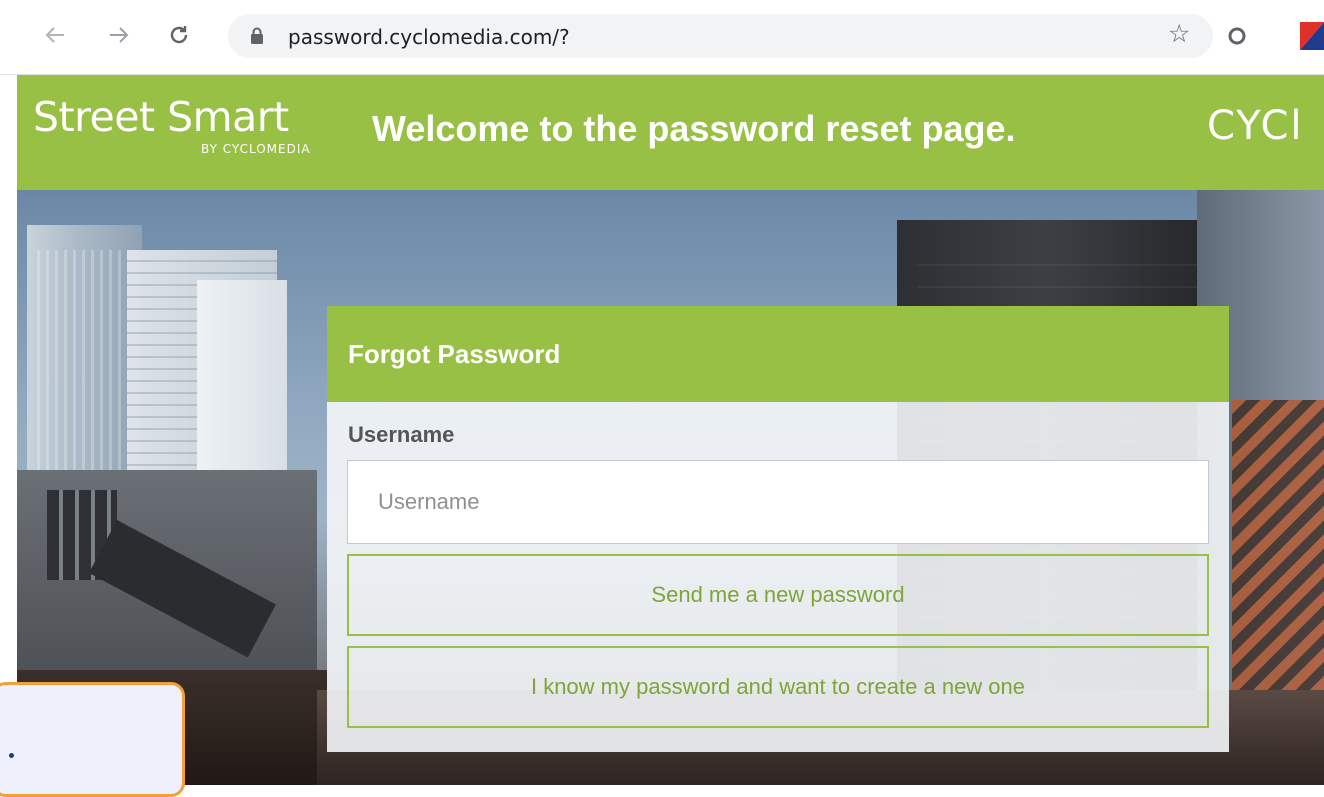 The height and width of the screenshot is (797, 1324). I want to click on username-label: Username, so click(401, 434).